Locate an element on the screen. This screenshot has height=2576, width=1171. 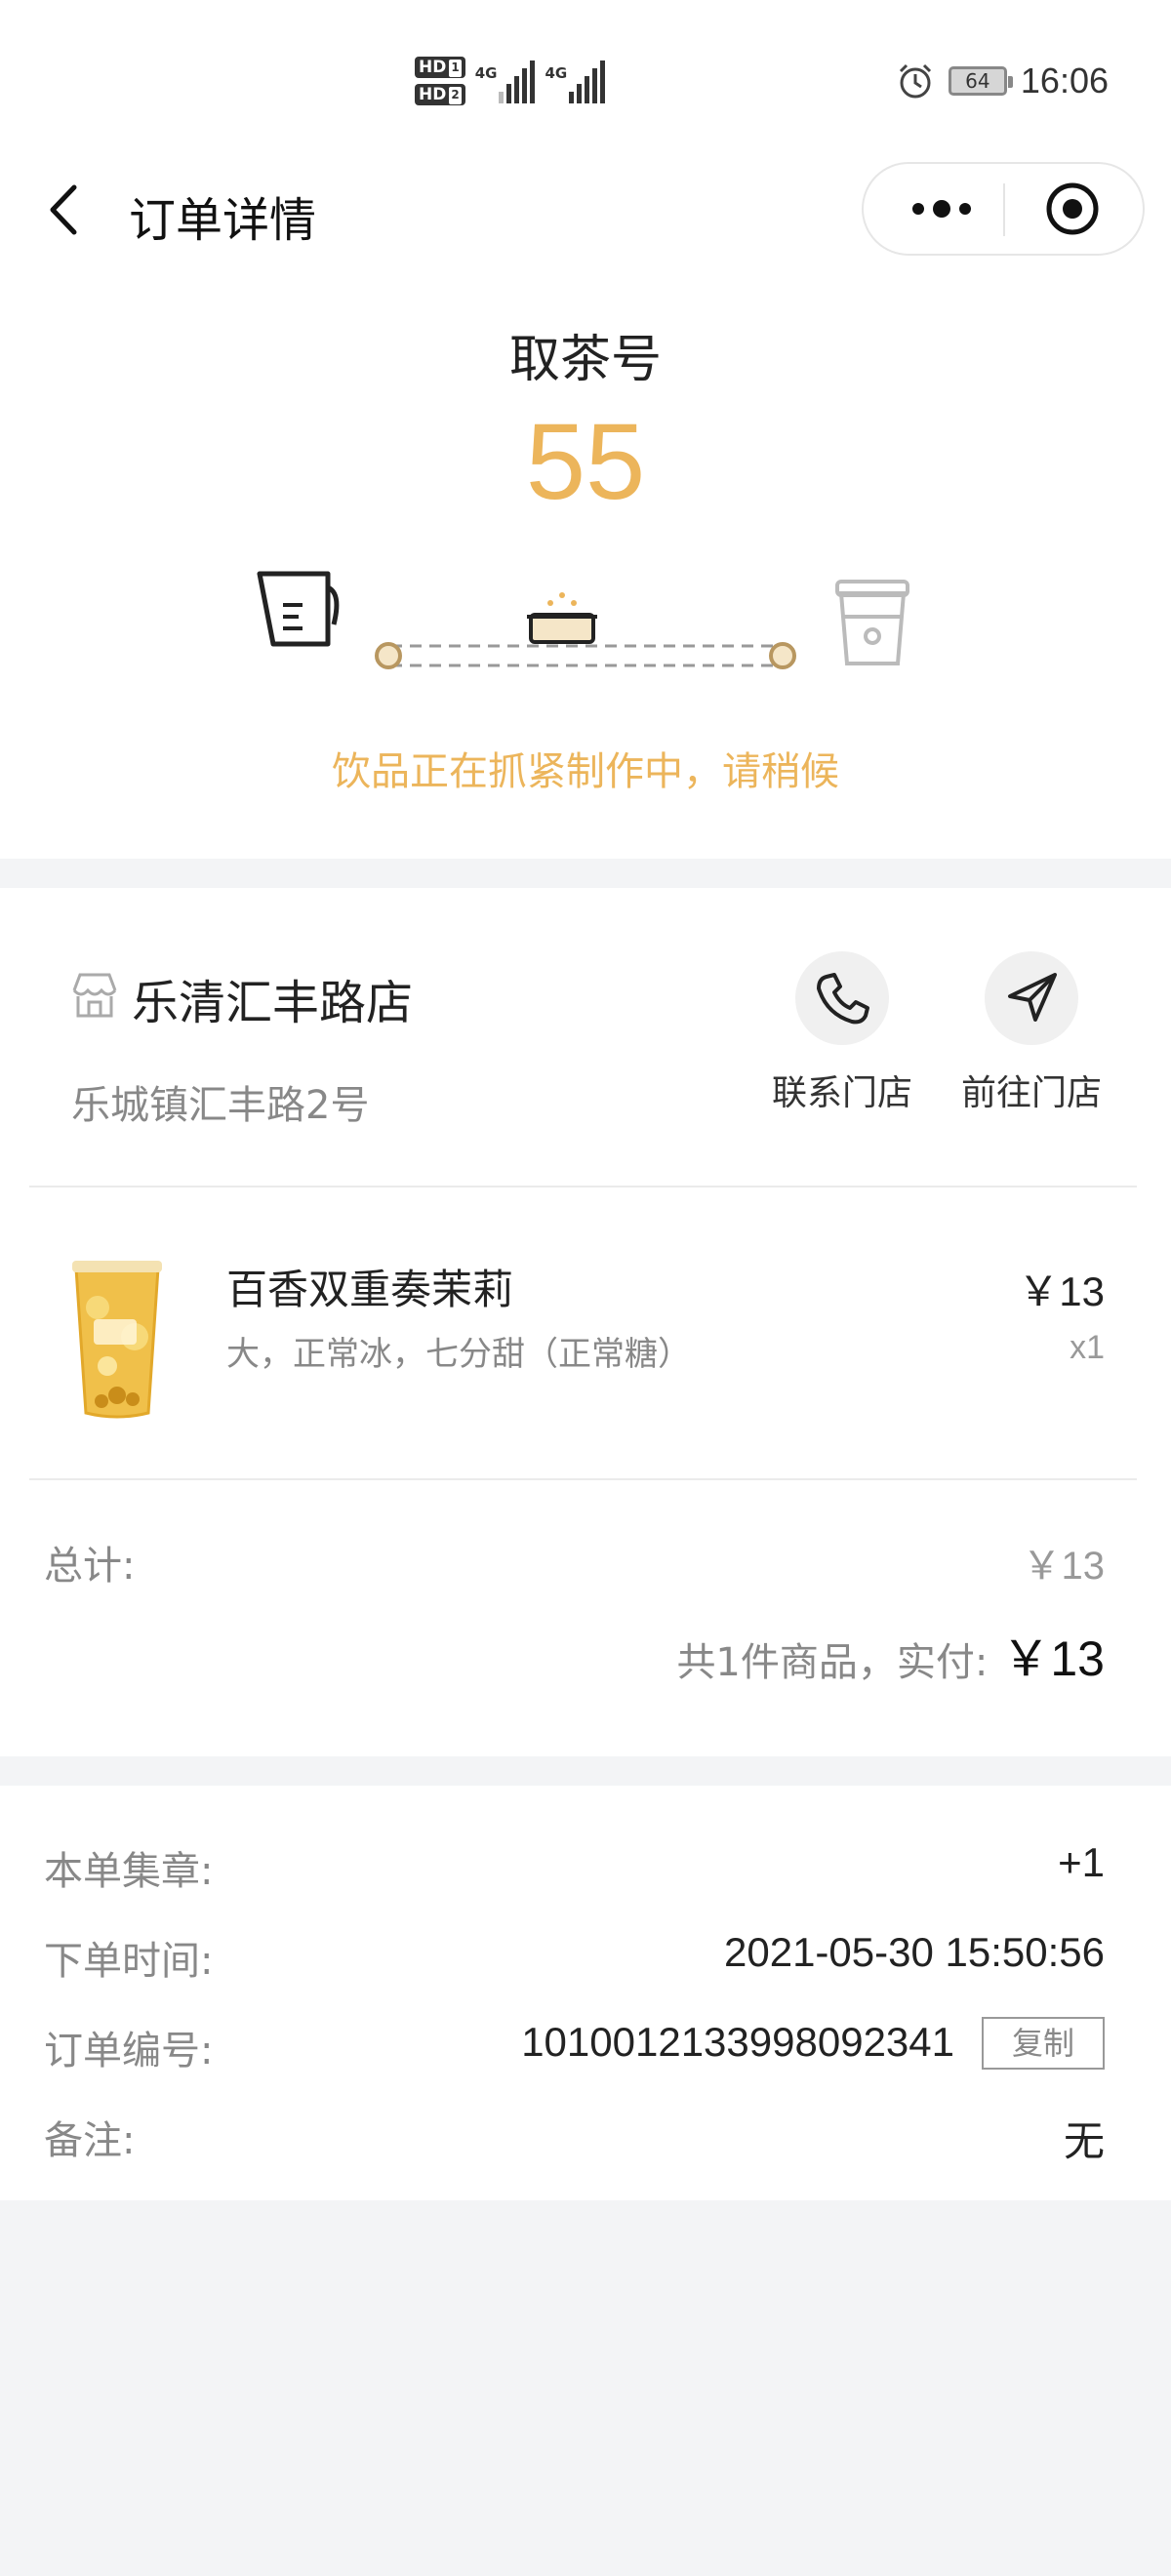
network-indicators: HD 1 HD 2 4G 4G is located at coordinates (510, 86).